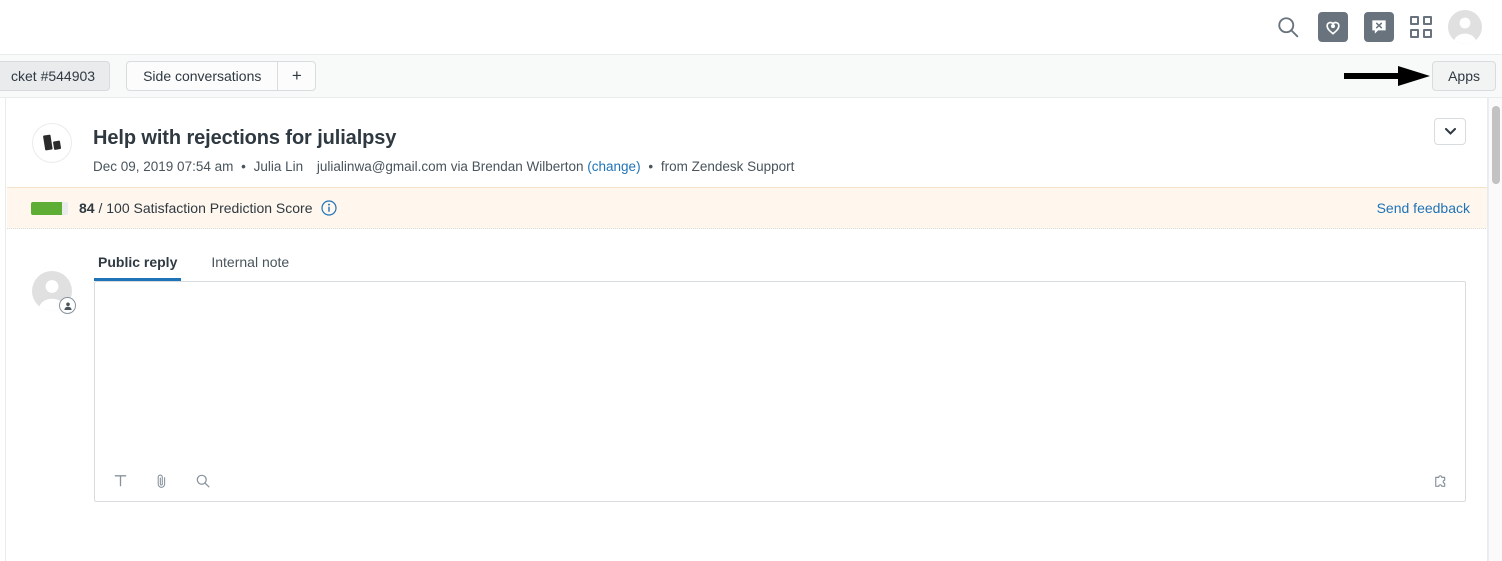 Image resolution: width=1502 pixels, height=561 pixels. I want to click on add-tab-button: +, so click(296, 76).